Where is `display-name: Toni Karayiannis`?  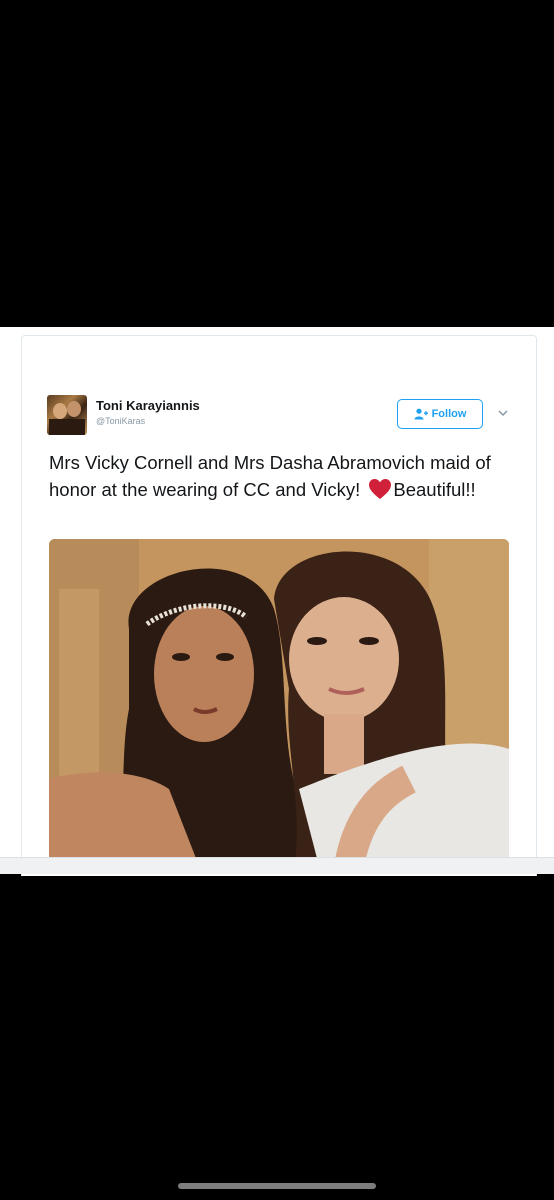 display-name: Toni Karayiannis is located at coordinates (148, 405).